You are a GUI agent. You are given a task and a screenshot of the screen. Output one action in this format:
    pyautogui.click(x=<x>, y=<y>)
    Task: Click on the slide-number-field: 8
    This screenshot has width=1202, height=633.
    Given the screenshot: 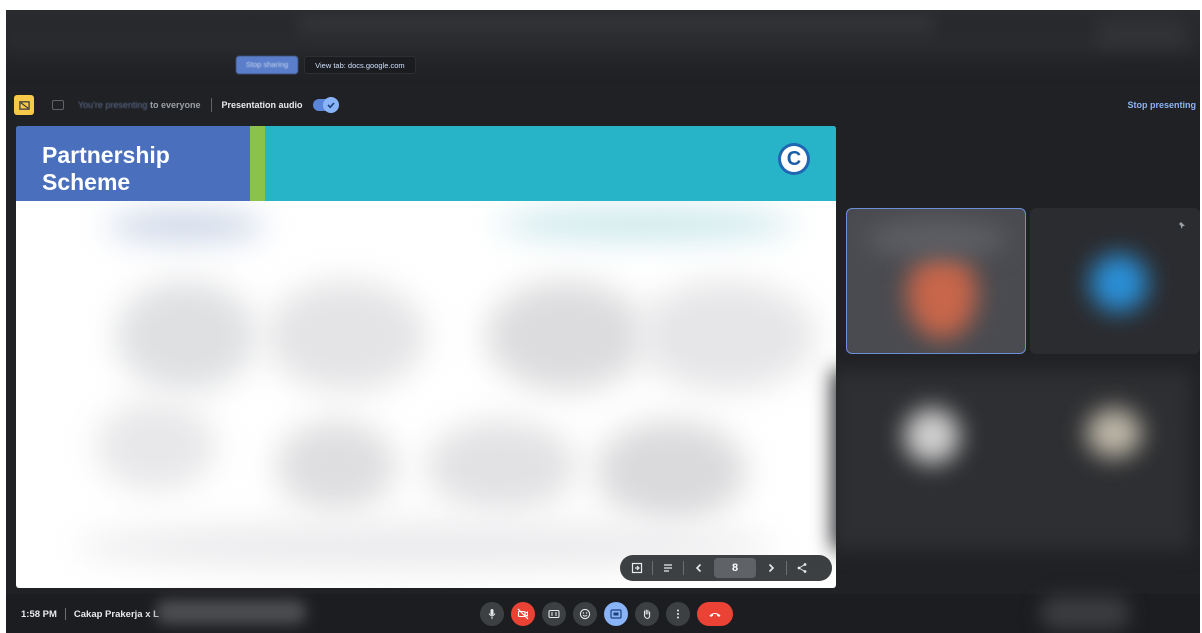 What is the action you would take?
    pyautogui.click(x=735, y=568)
    